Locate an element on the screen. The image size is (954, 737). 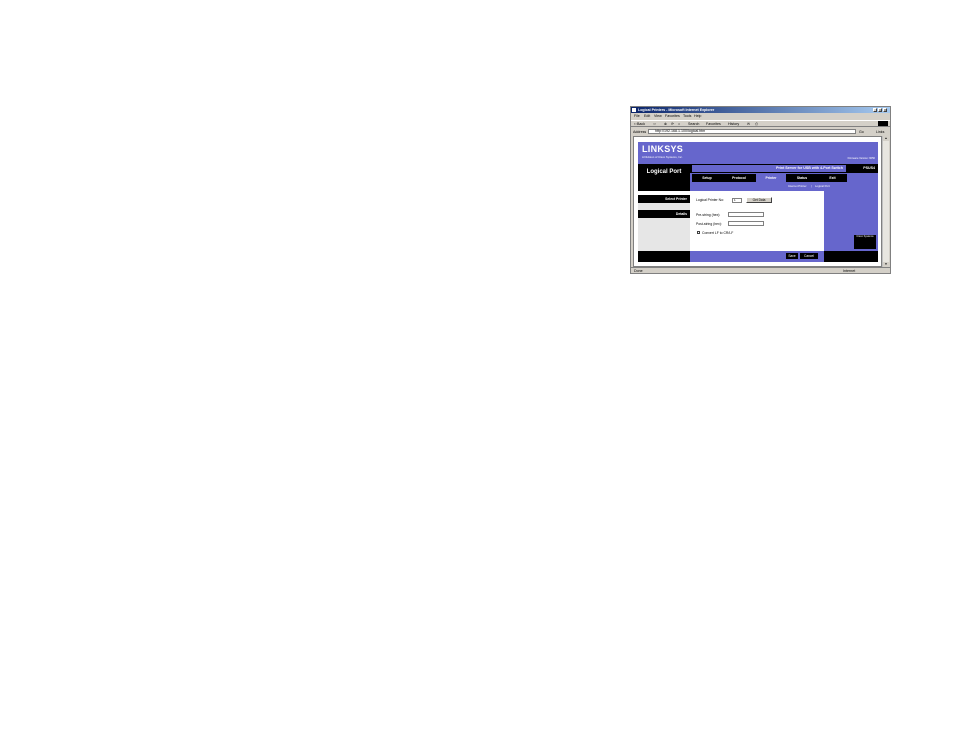
model-number: PSUS4 is located at coordinates (869, 168).